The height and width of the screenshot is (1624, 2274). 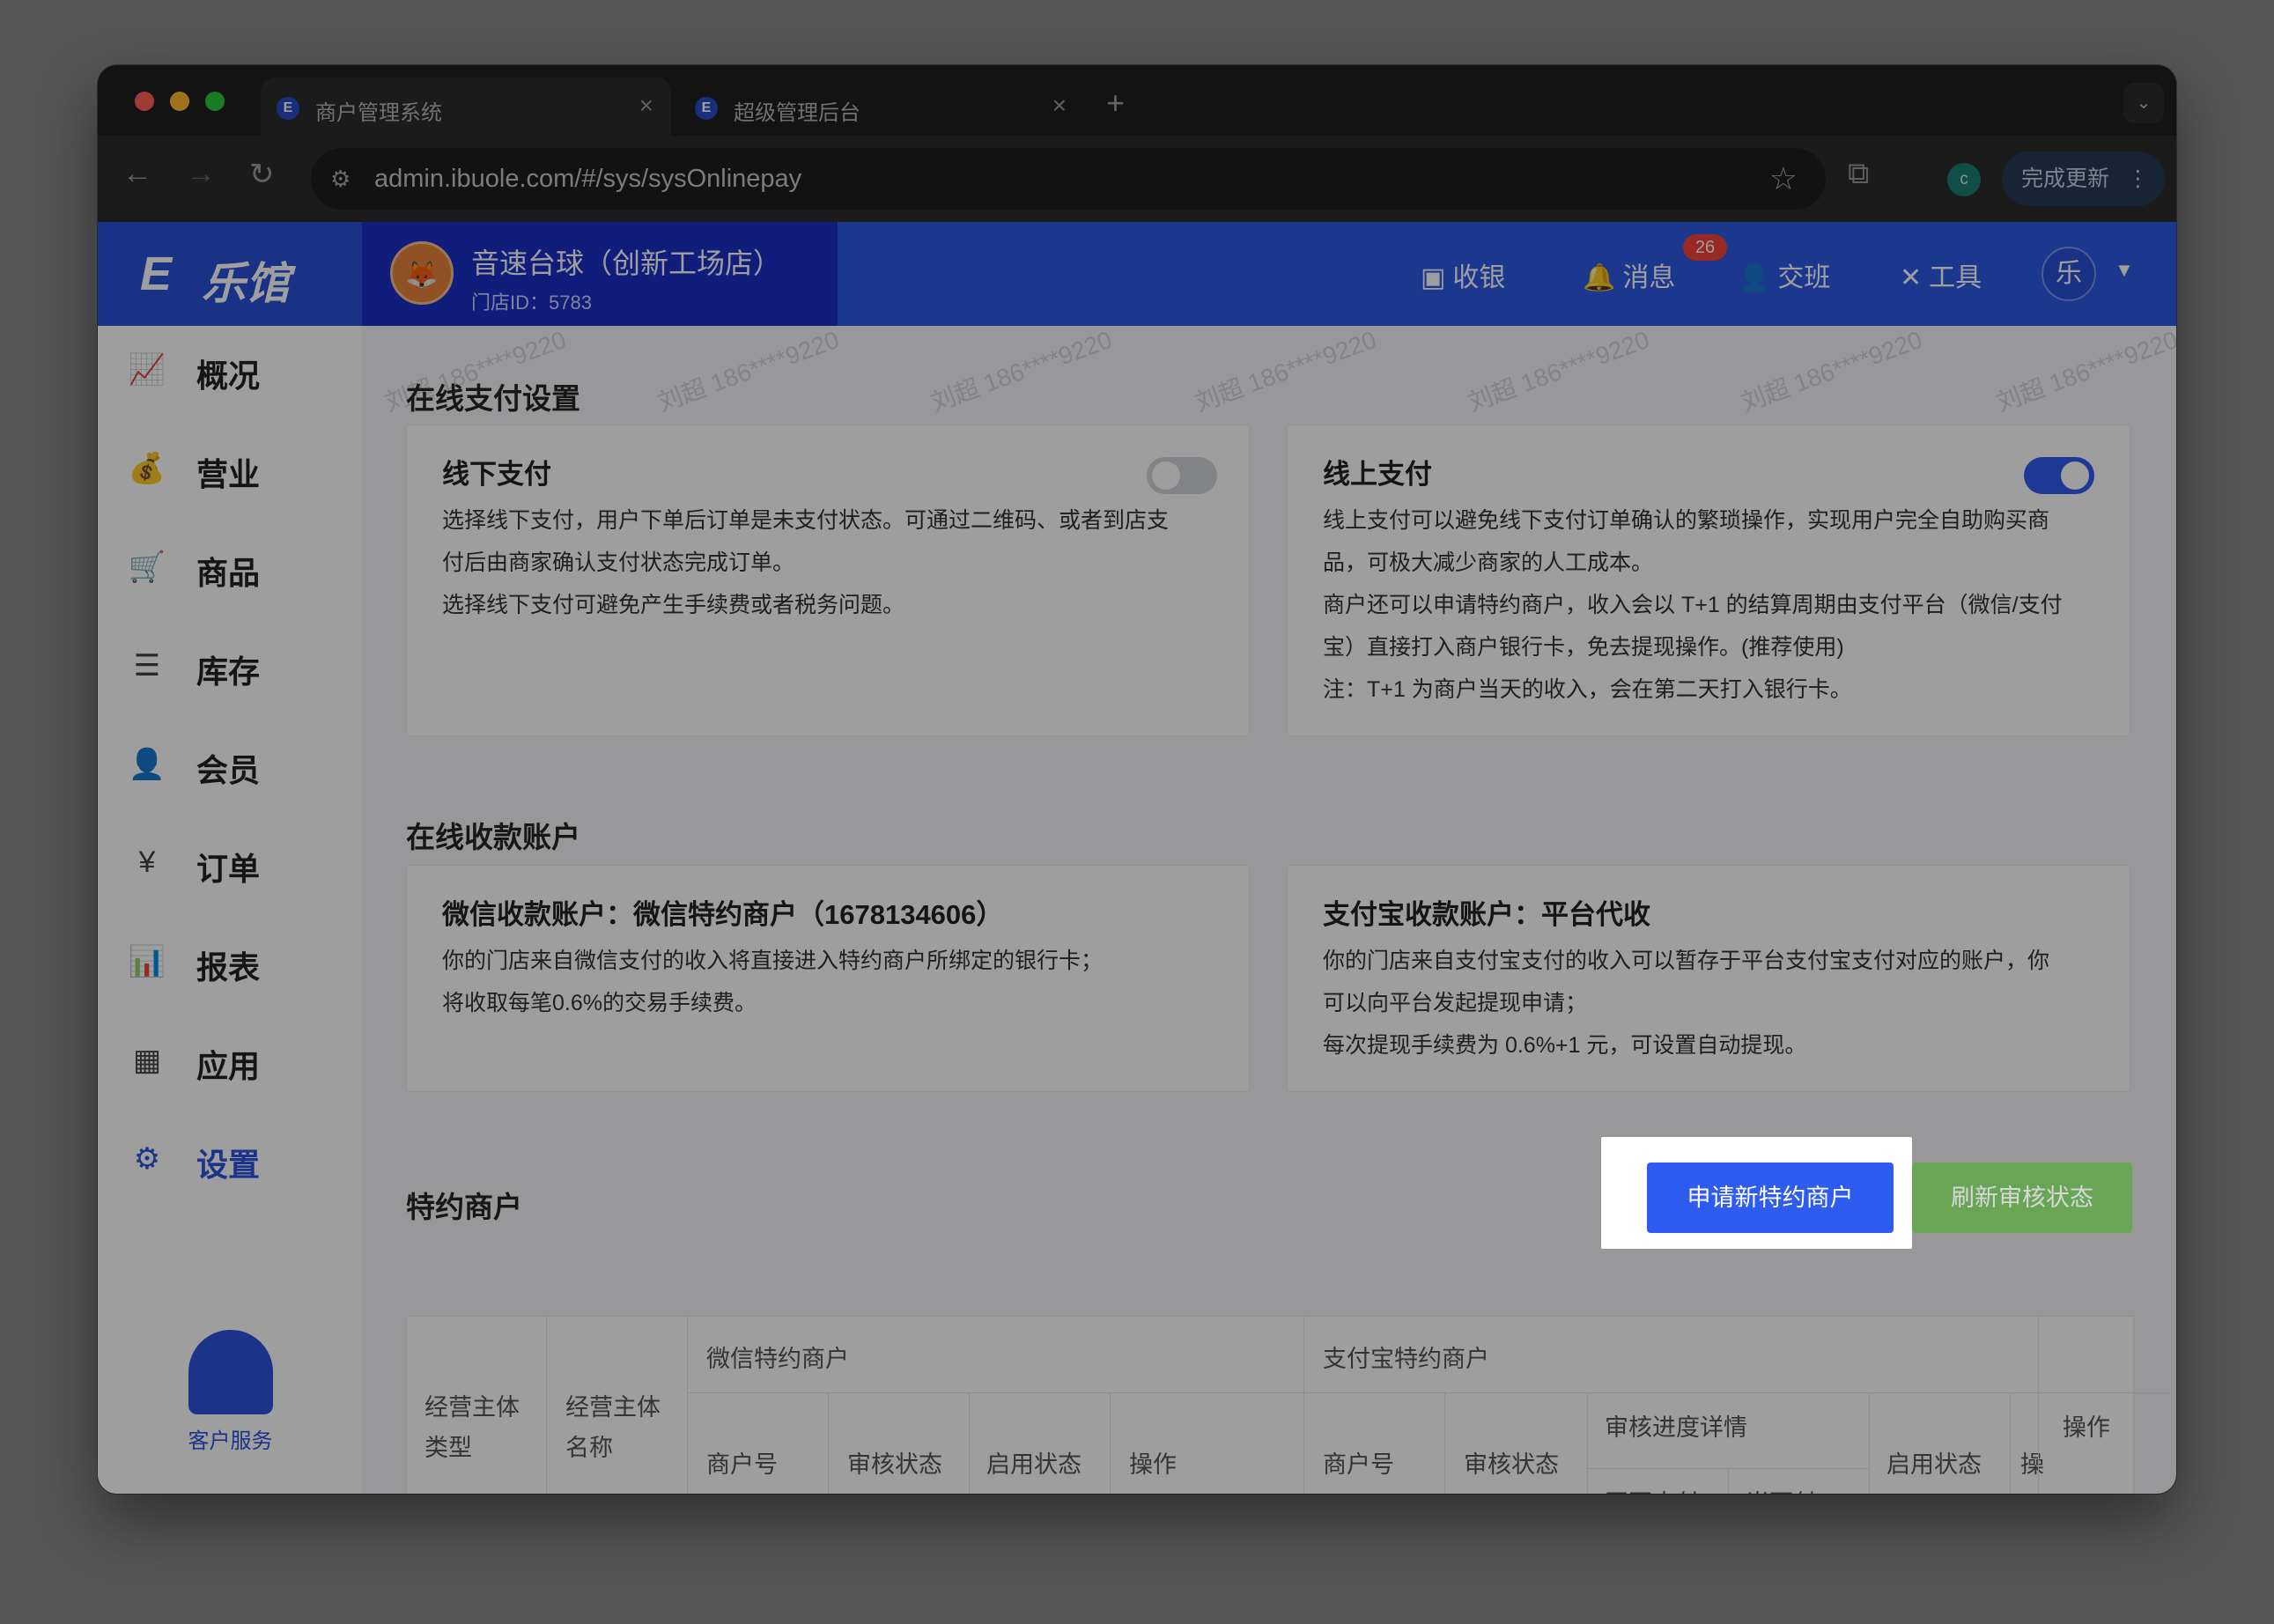 I want to click on tab-title: 商户管理系统, so click(x=378, y=113).